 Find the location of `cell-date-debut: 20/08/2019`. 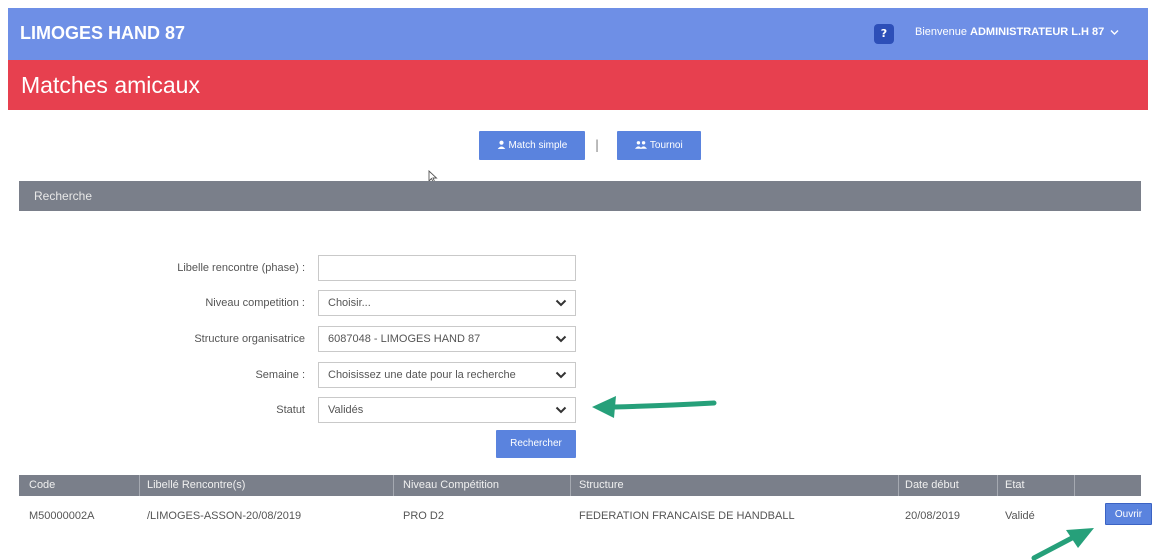

cell-date-debut: 20/08/2019 is located at coordinates (933, 516).